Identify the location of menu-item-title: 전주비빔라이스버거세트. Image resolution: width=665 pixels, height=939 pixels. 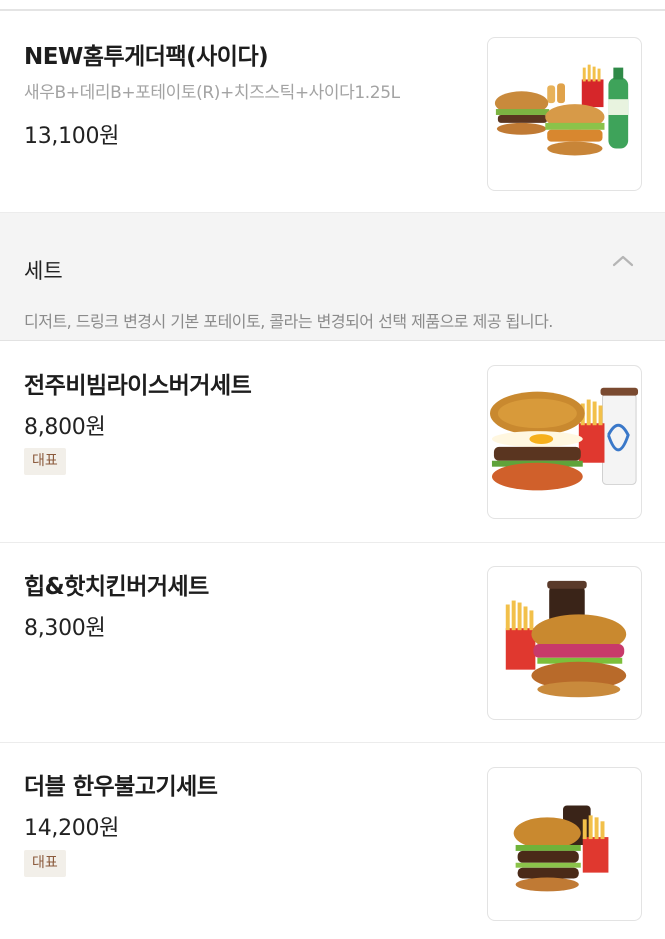
(138, 386).